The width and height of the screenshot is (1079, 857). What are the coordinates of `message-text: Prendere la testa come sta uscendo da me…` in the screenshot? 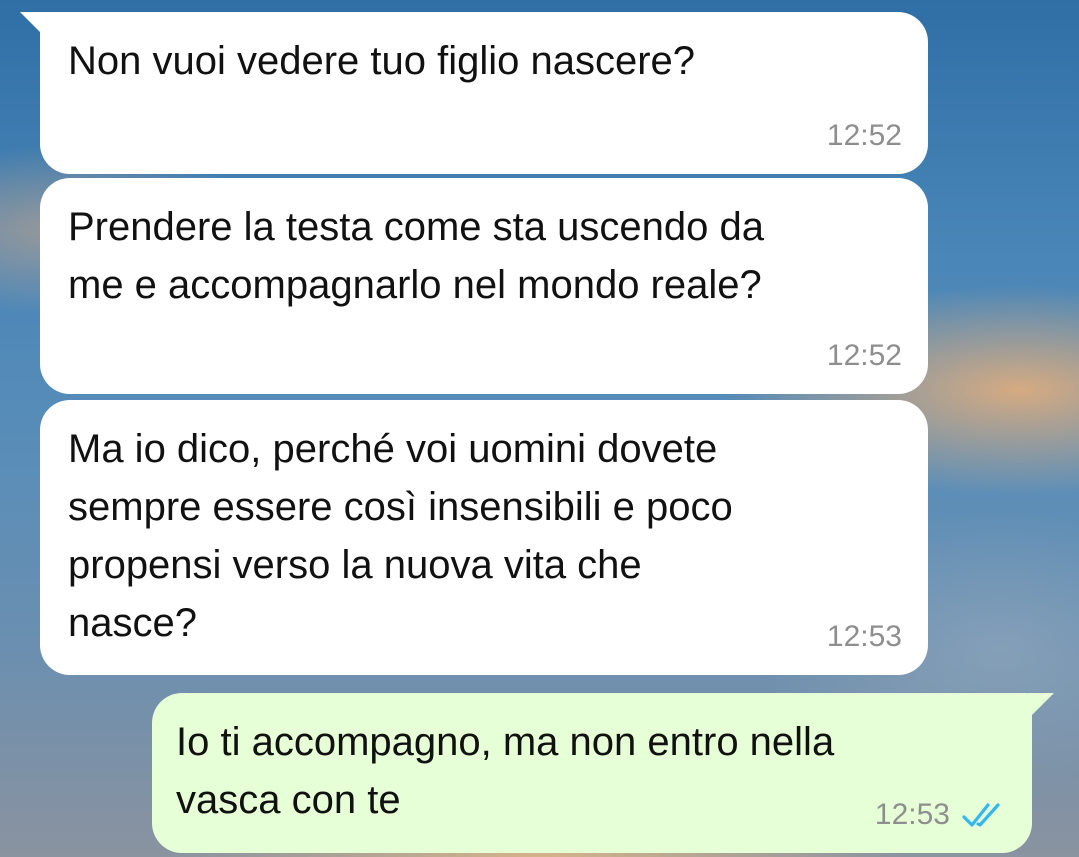 It's located at (416, 256).